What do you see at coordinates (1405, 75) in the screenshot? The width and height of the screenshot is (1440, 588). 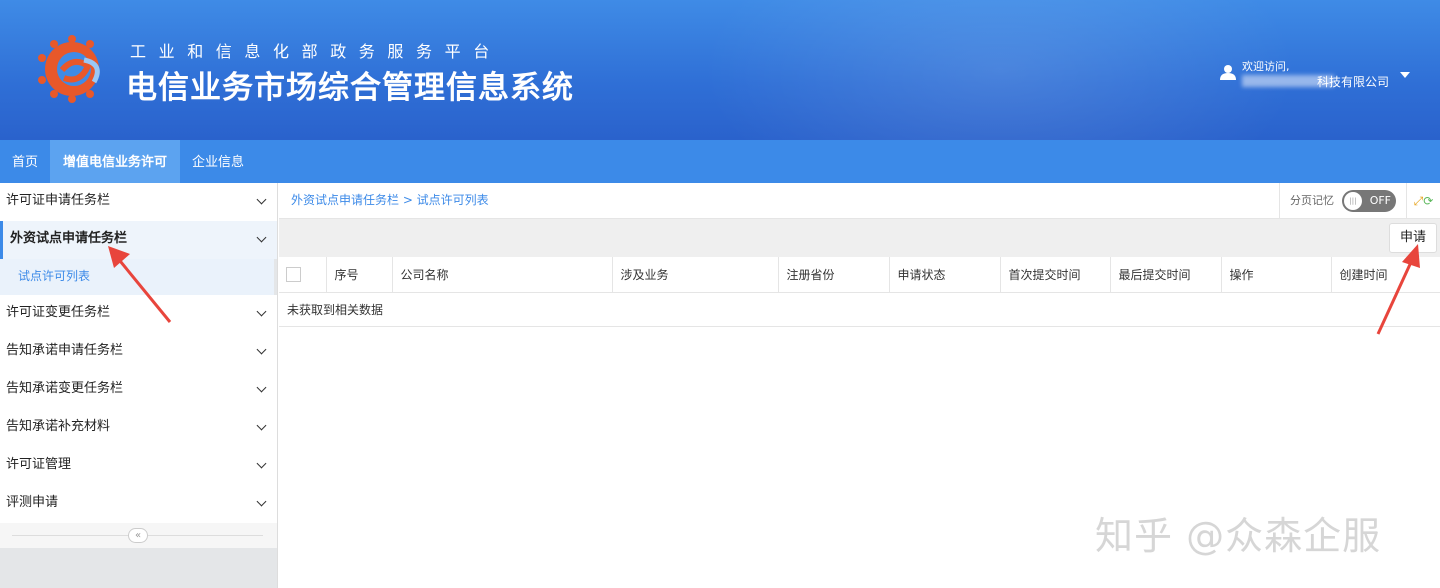 I see `caret-down-icon` at bounding box center [1405, 75].